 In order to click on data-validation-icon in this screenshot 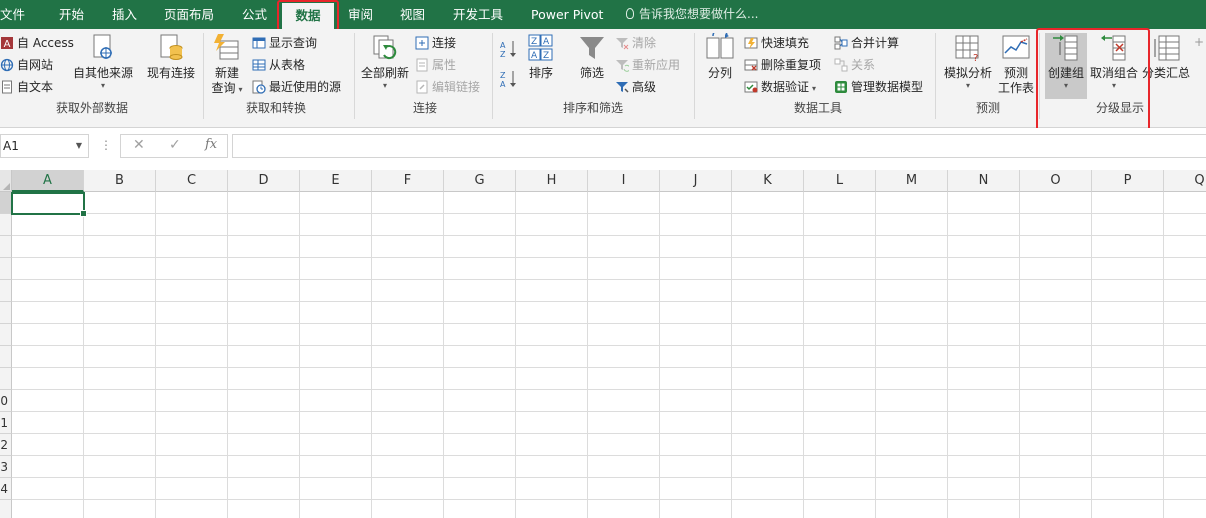, I will do `click(751, 87)`.